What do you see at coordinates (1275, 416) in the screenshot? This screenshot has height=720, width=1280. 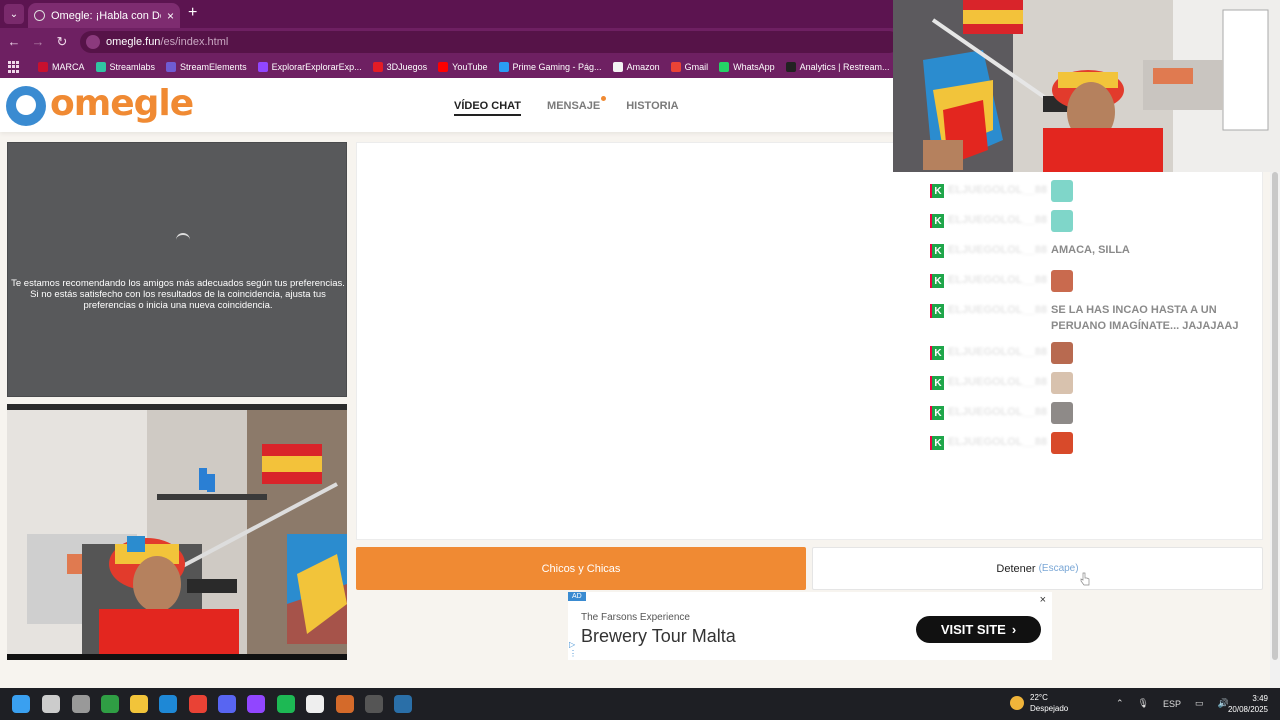 I see `scrollbar-thumb` at bounding box center [1275, 416].